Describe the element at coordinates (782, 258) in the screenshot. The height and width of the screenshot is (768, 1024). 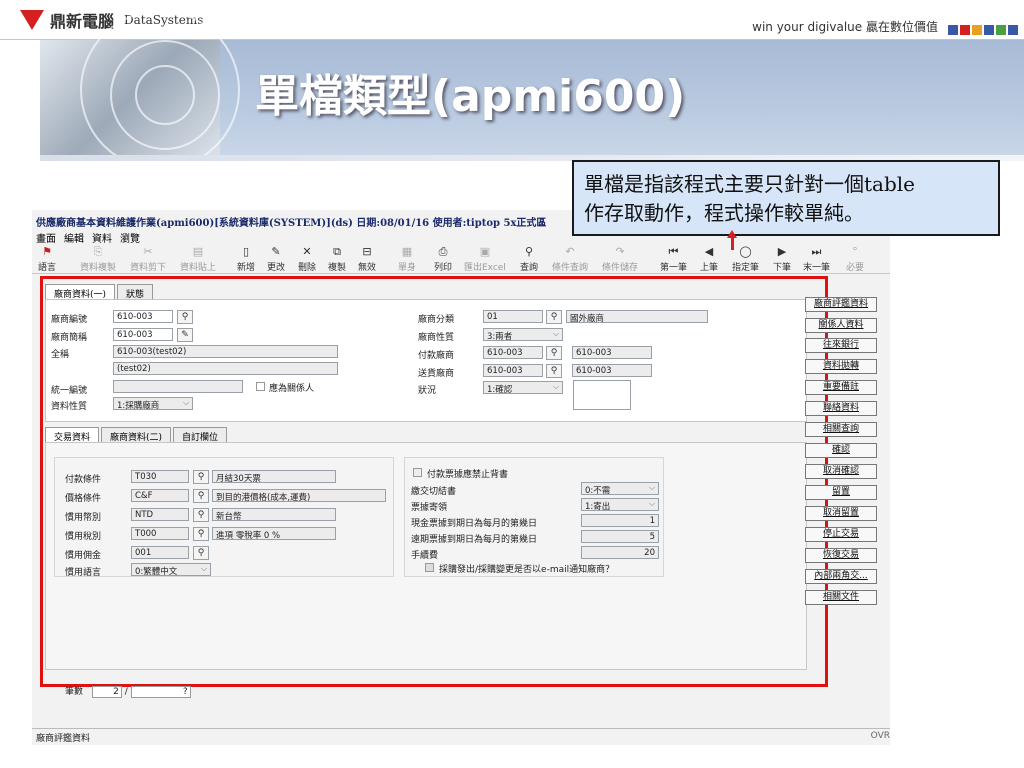
I see `toolbar-next-button: ▶ 下筆` at that location.